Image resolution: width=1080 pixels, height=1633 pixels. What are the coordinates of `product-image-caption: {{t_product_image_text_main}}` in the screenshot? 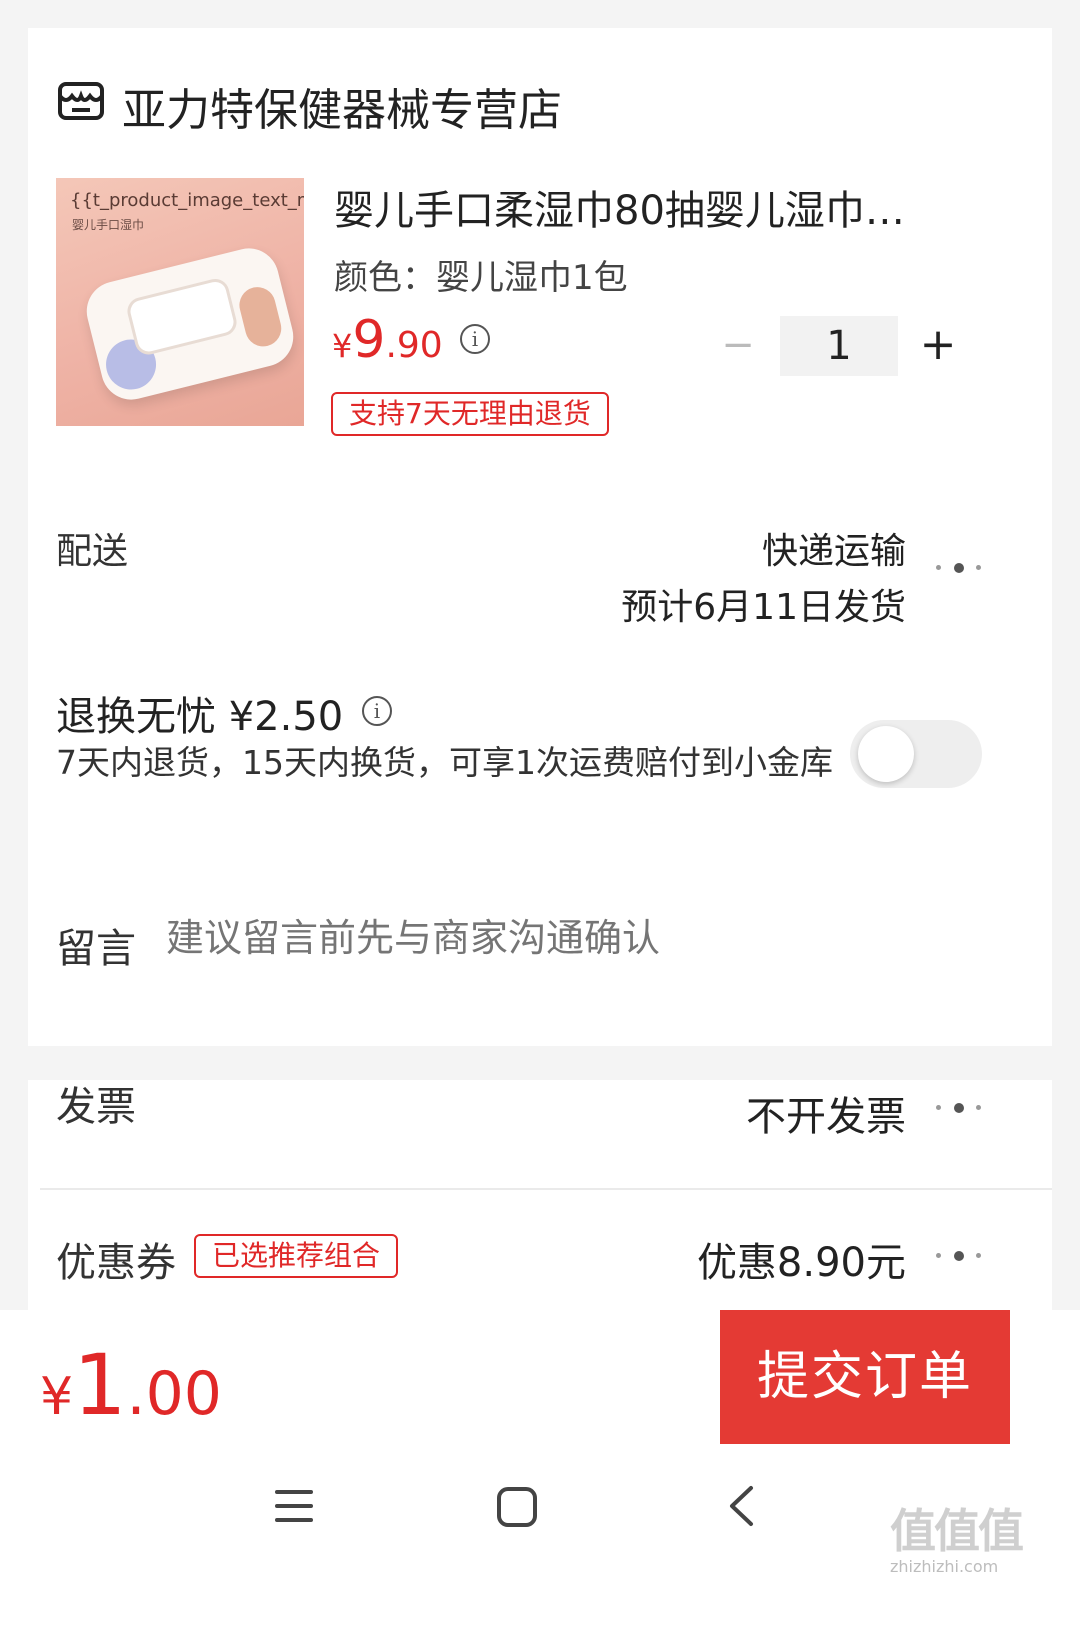 It's located at (187, 200).